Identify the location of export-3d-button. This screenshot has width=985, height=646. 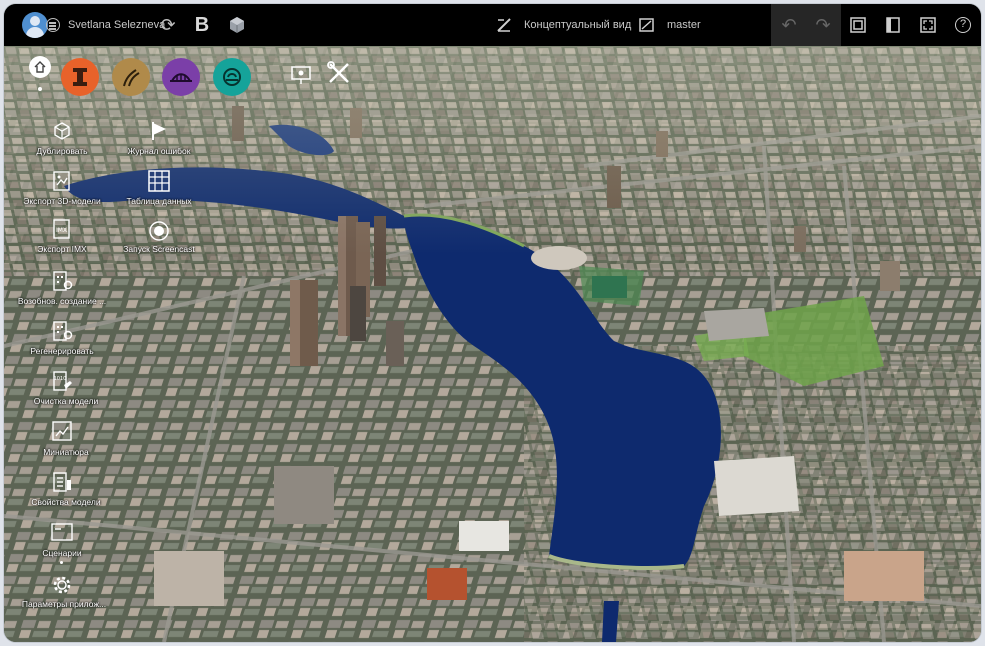
(62, 181).